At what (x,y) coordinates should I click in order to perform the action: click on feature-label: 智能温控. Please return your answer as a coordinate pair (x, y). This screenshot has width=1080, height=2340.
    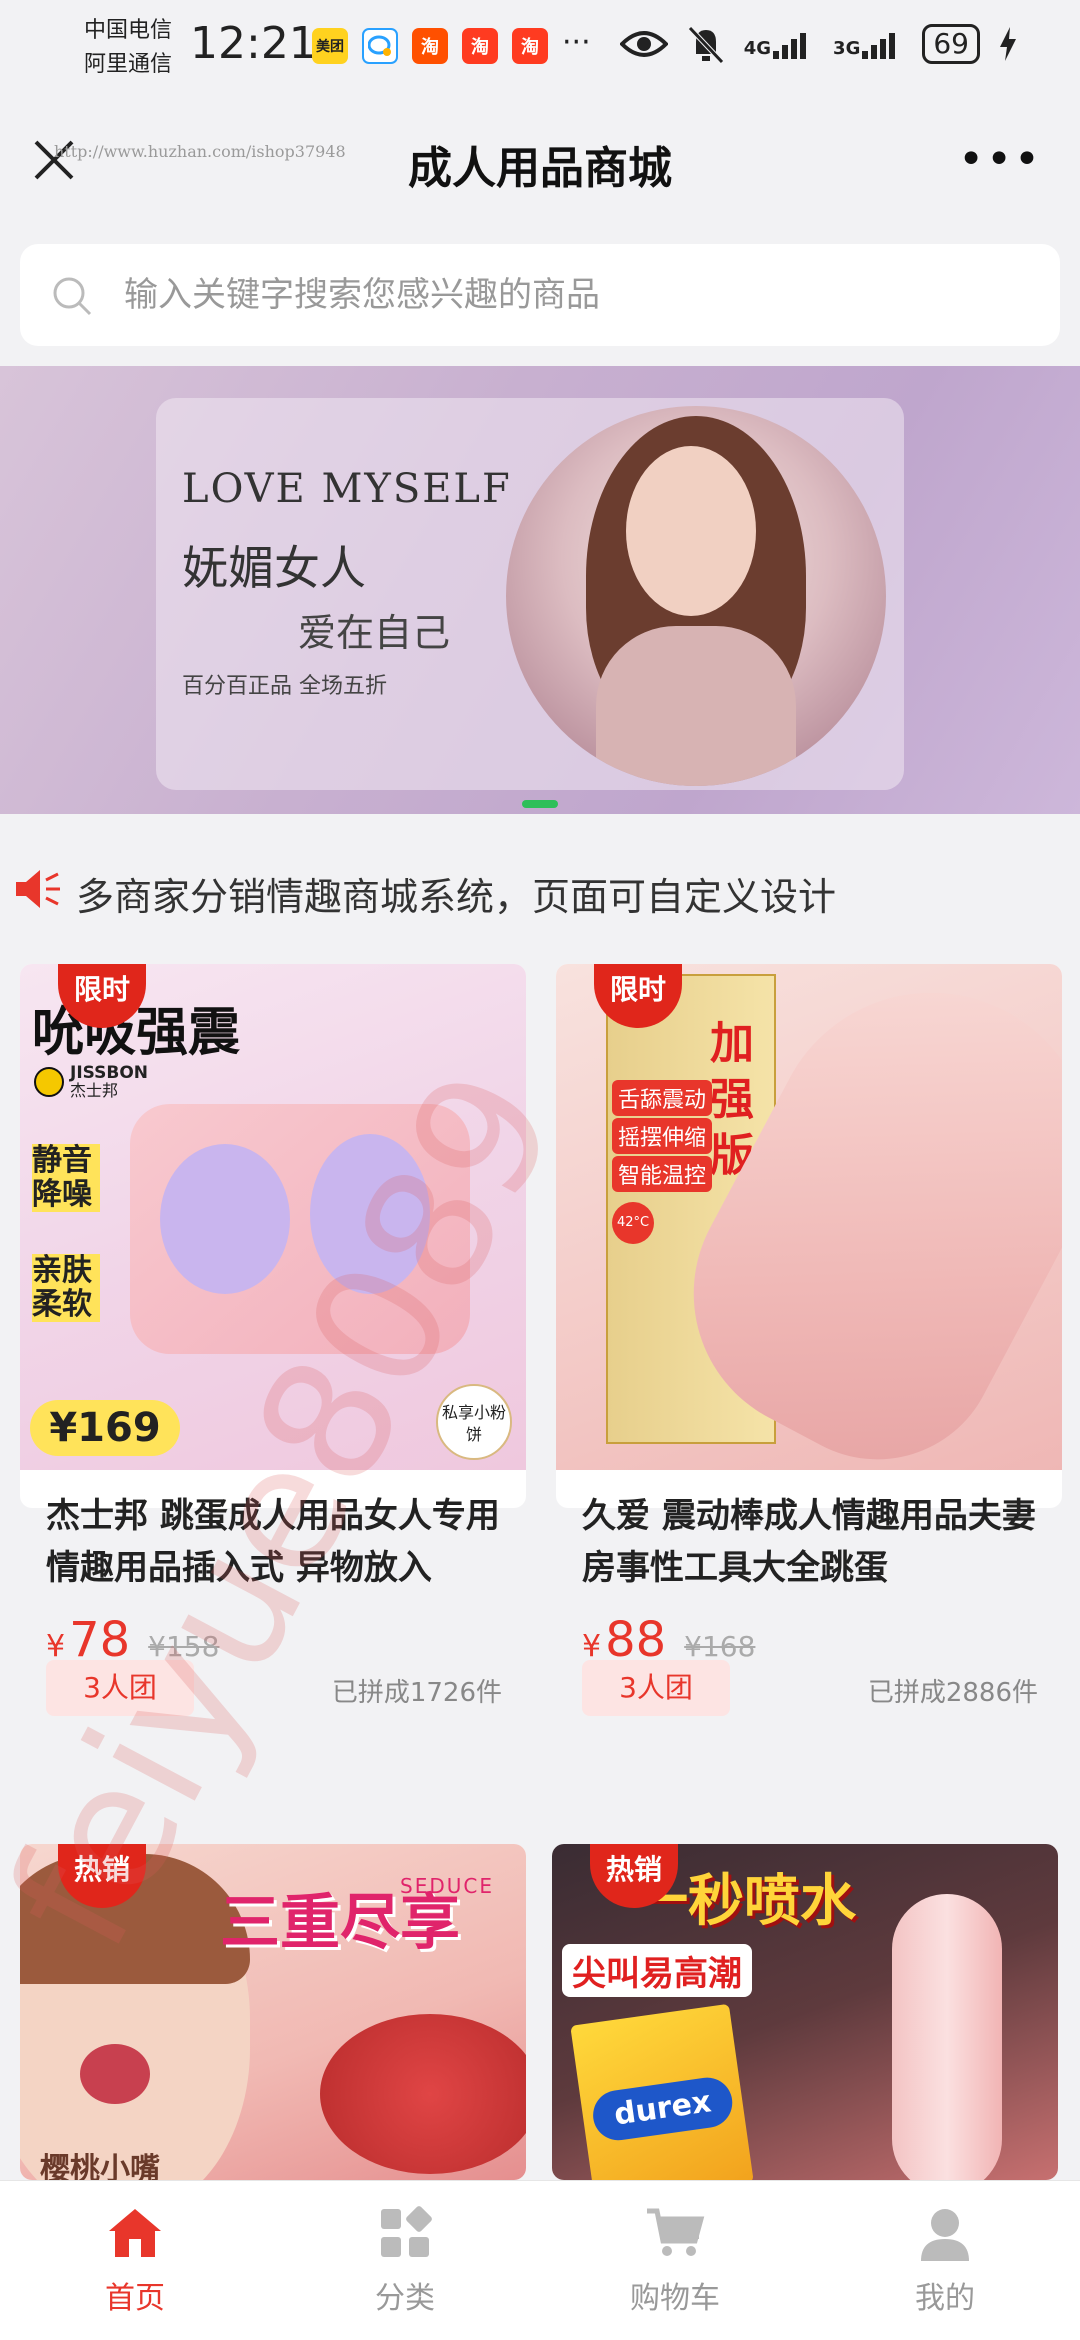
    Looking at the image, I should click on (662, 1174).